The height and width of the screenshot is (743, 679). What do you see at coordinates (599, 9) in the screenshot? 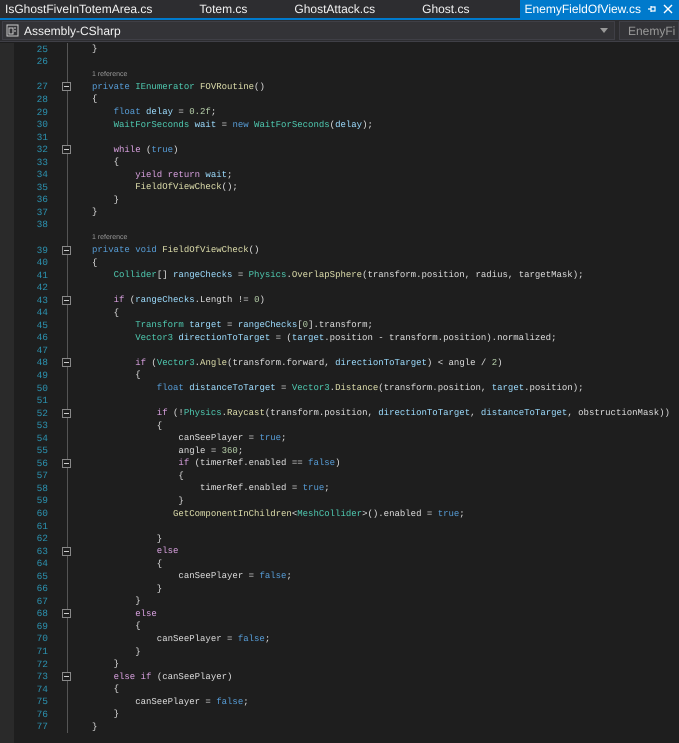
I see `editor-tab: EnemyFieldOfView.cs` at bounding box center [599, 9].